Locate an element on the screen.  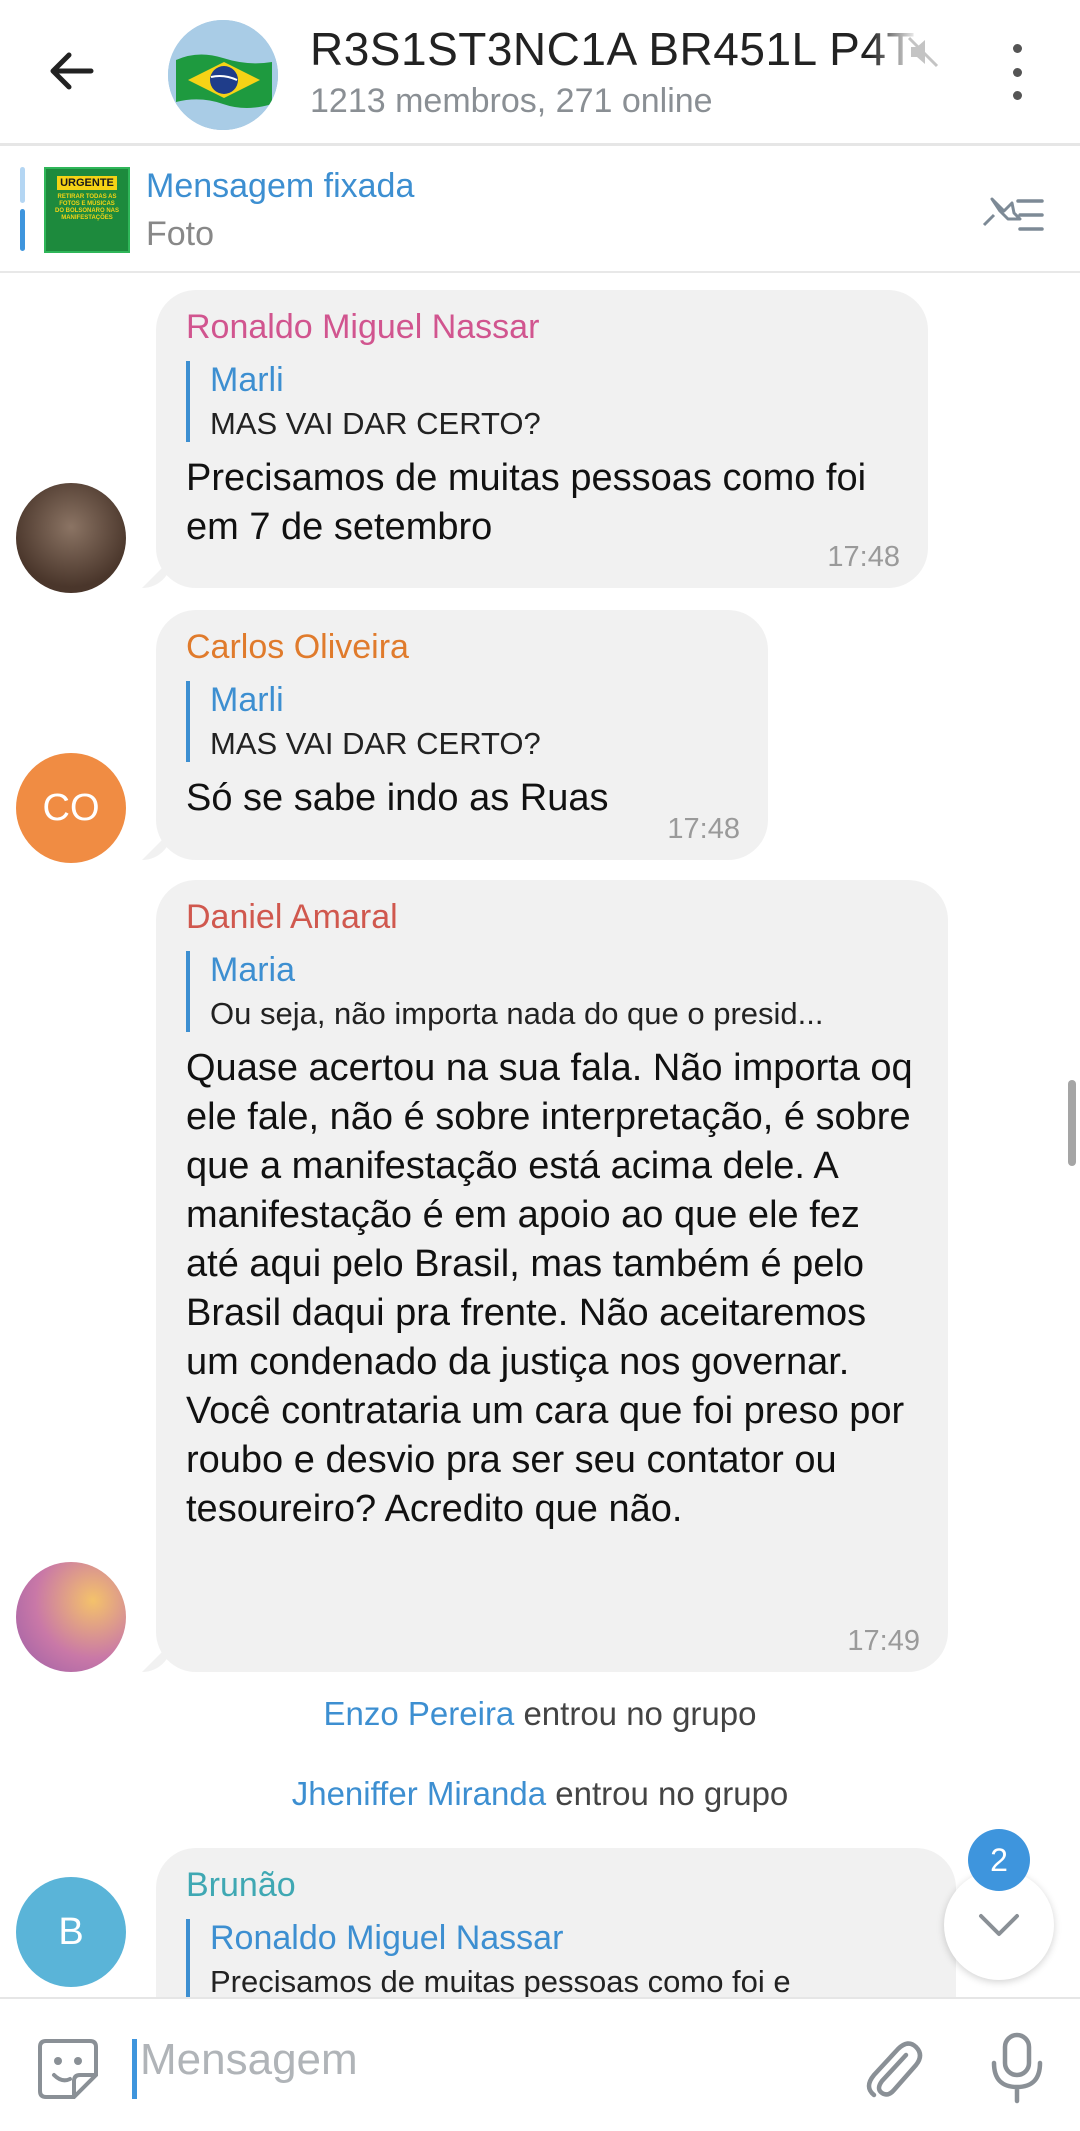
attach-icon is located at coordinates (893, 2068).